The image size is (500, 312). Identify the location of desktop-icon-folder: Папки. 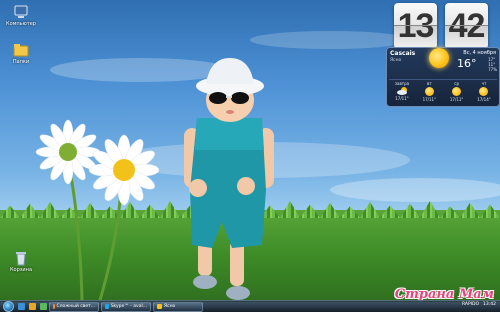
(21, 53).